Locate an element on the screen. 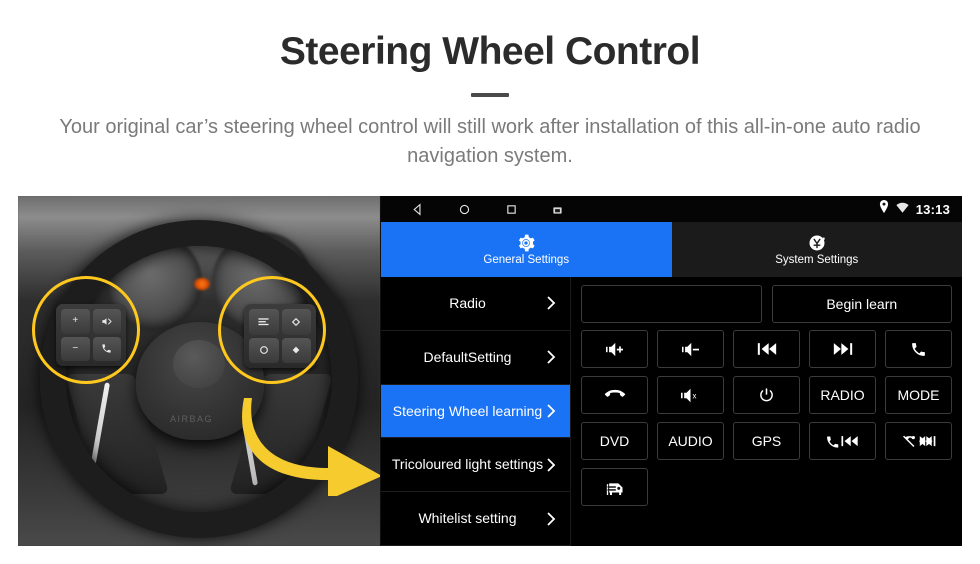 Image resolution: width=980 pixels, height=564 pixels. answer-previous-button is located at coordinates (842, 441).